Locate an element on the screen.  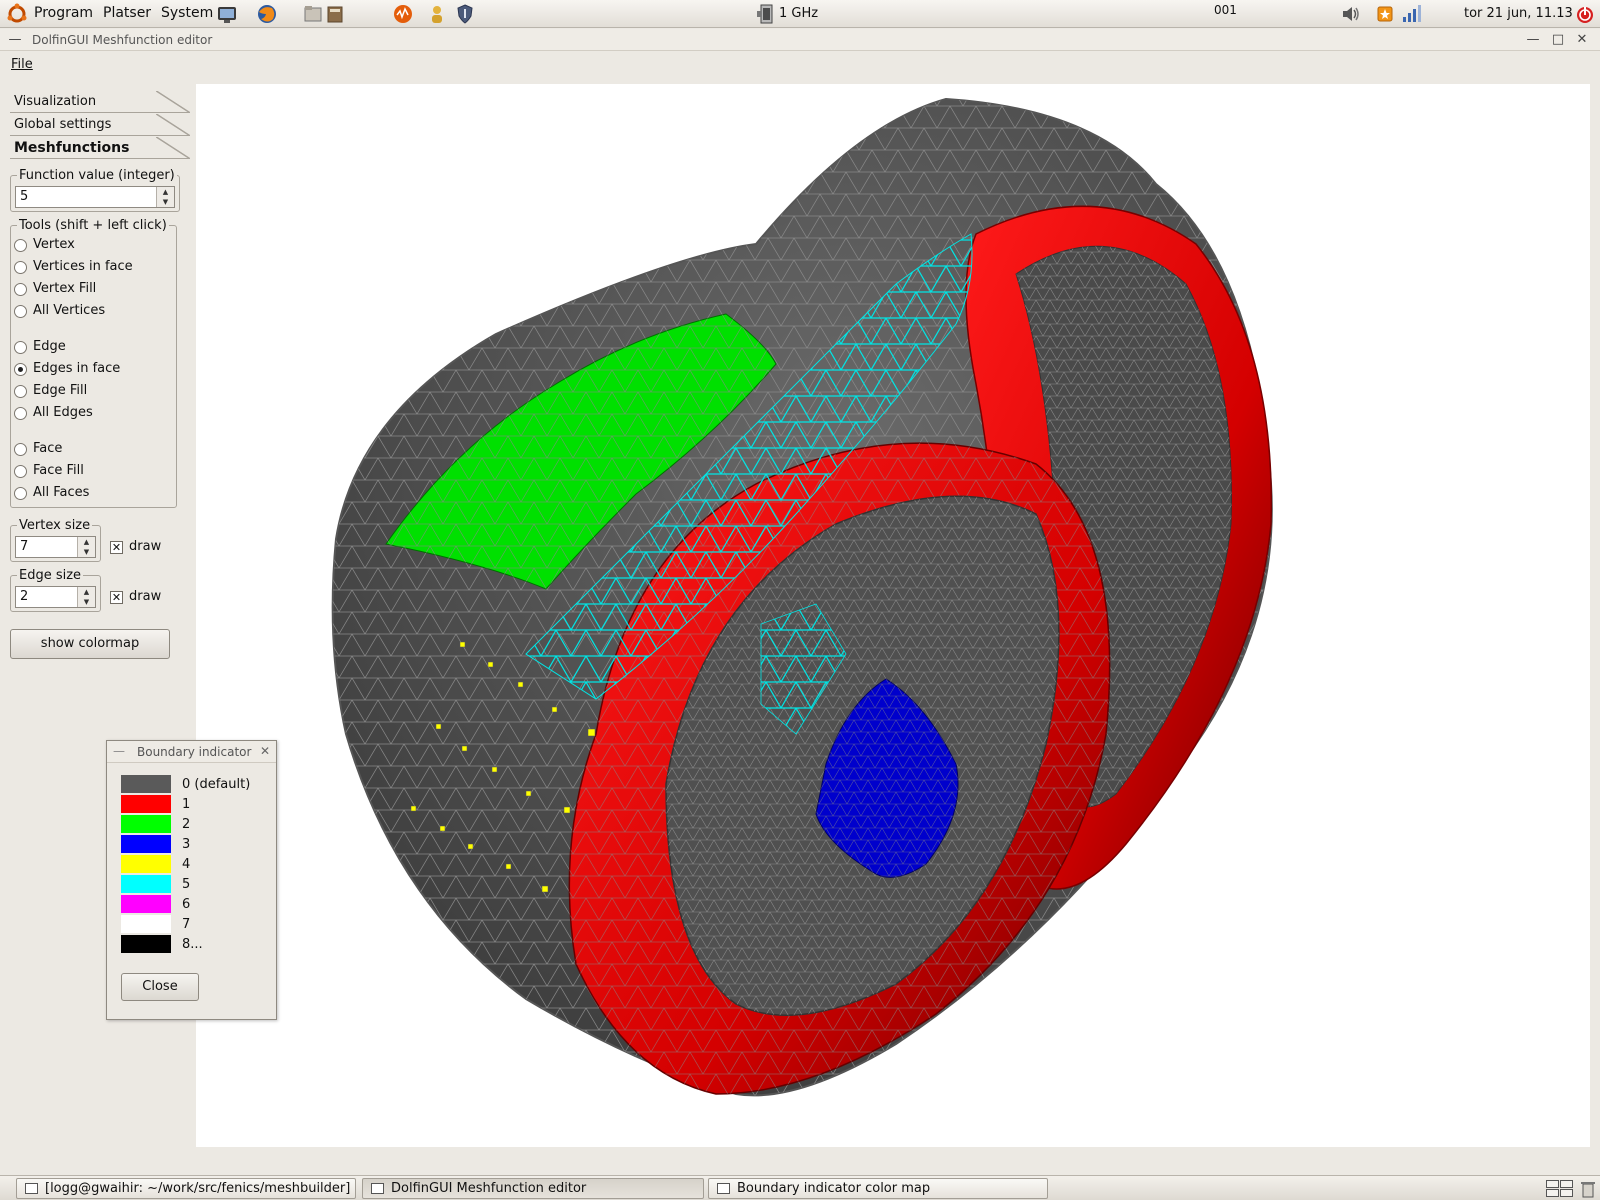
tool-label: Vertex Fill is located at coordinates (65, 288).